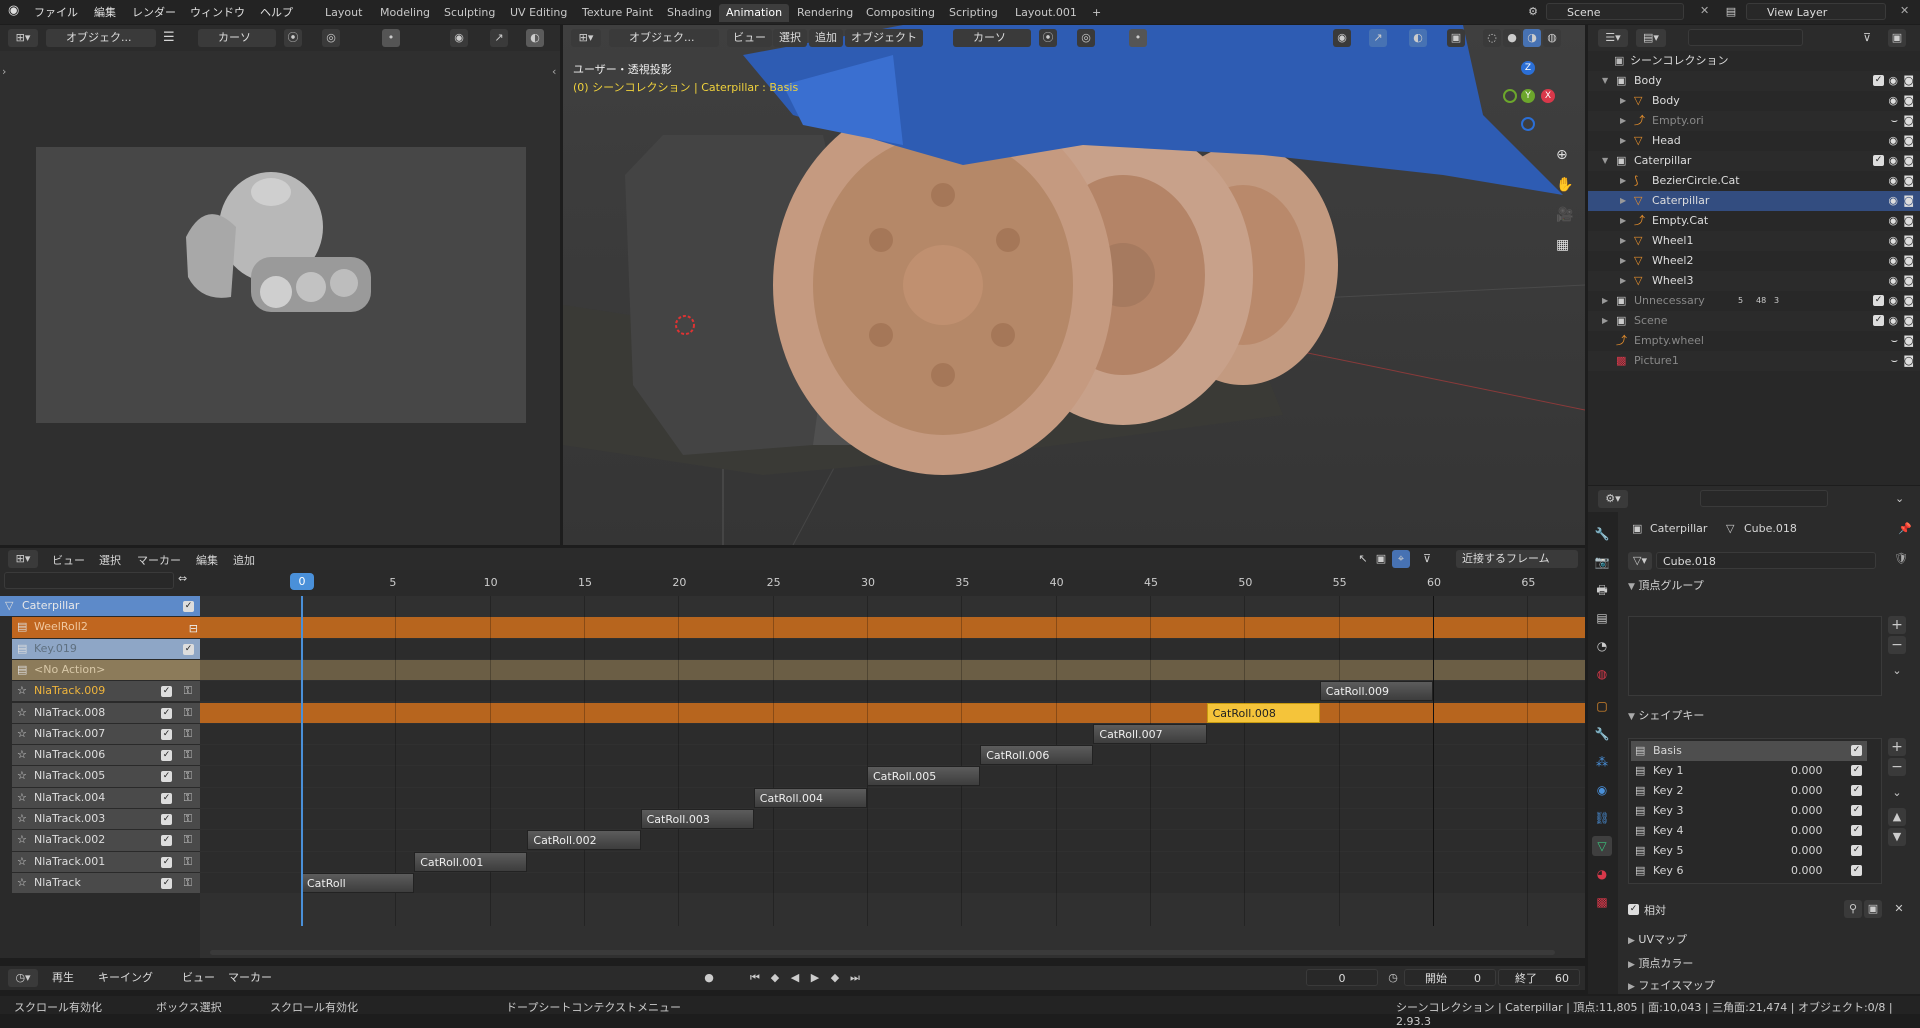 This screenshot has width=1920, height=1028. I want to click on face-maps-panel-header: ▶ フェイスマップ, so click(1772, 985).